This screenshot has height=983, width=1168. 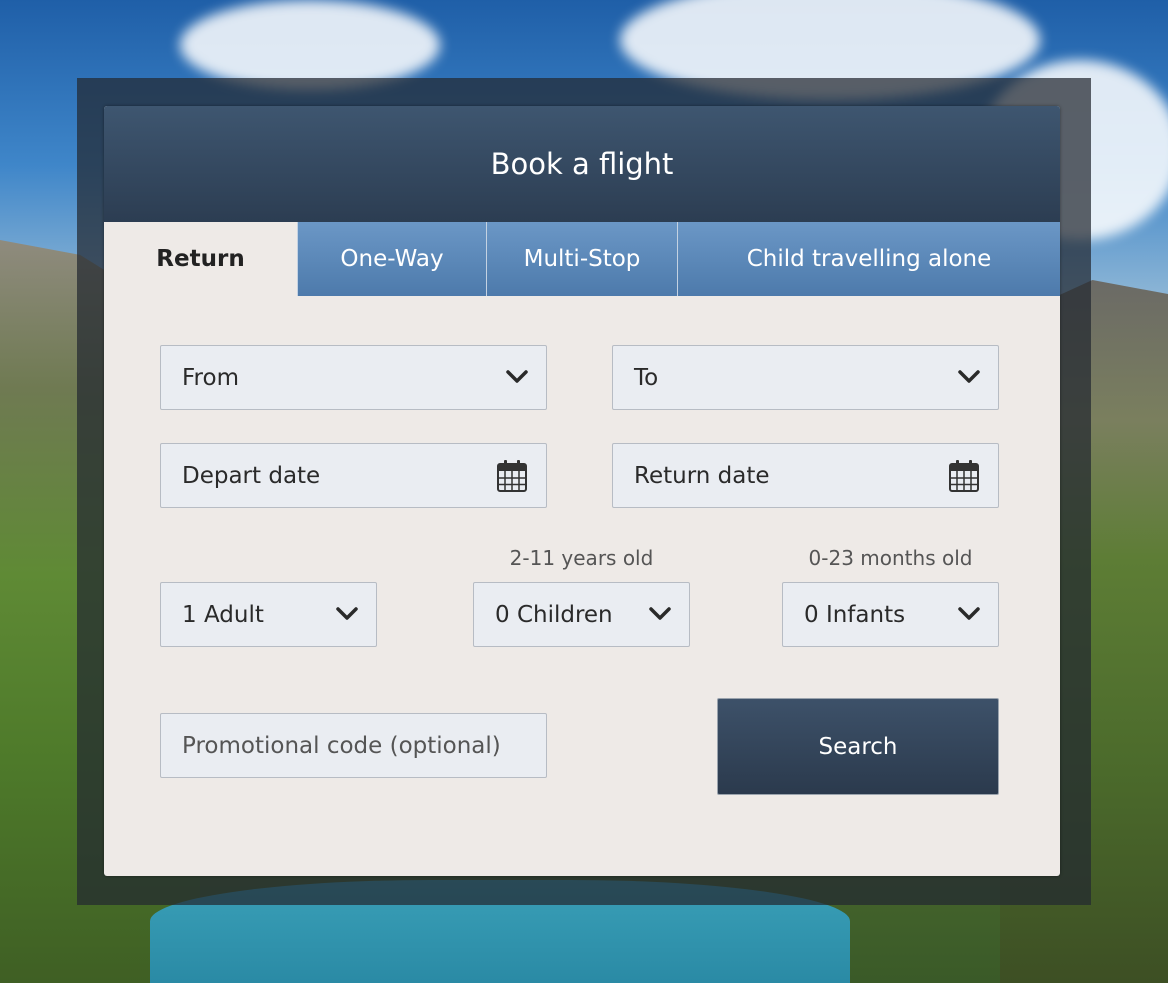 What do you see at coordinates (268, 614) in the screenshot?
I see `adults-select: 1 Adult` at bounding box center [268, 614].